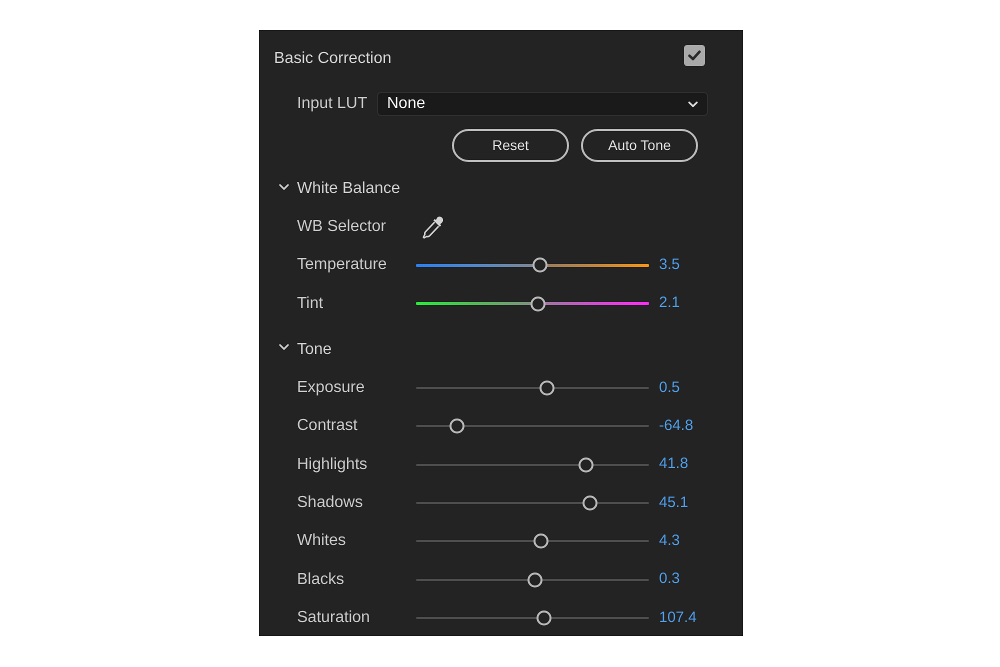  I want to click on slider-value: 0.5, so click(670, 388).